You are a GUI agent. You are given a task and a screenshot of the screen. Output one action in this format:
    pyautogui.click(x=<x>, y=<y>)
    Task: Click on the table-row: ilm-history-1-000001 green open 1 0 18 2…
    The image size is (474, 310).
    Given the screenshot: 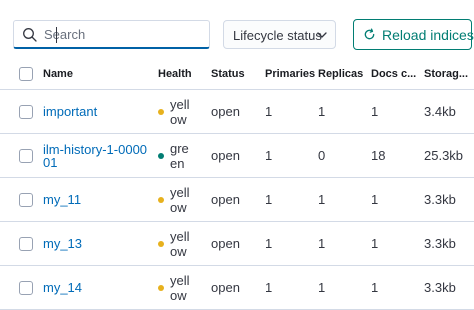 What is the action you would take?
    pyautogui.click(x=237, y=155)
    